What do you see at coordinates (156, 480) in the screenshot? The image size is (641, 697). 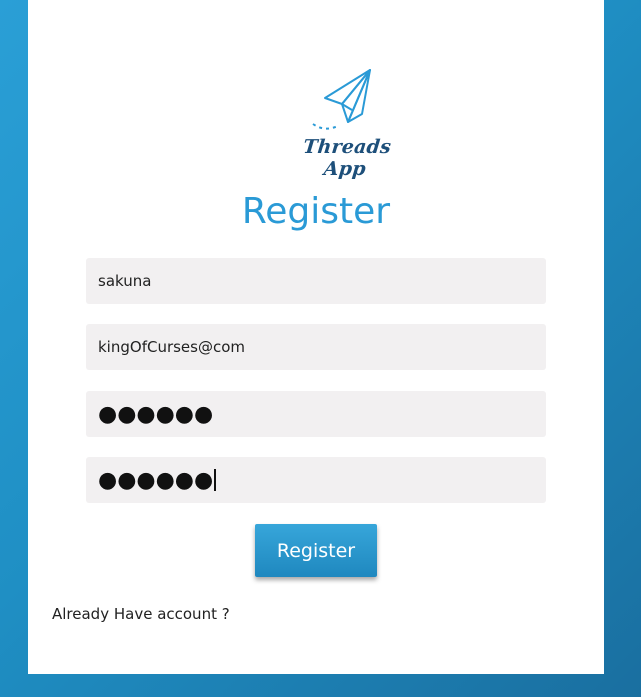 I see `confirm-password-mask: ●●●●●●` at bounding box center [156, 480].